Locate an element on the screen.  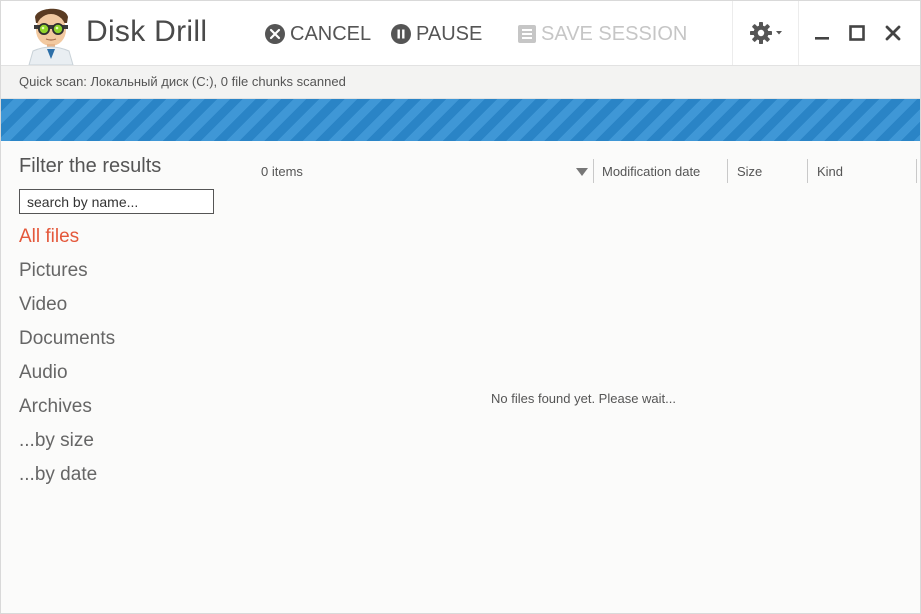
close-window-button is located at coordinates (893, 33).